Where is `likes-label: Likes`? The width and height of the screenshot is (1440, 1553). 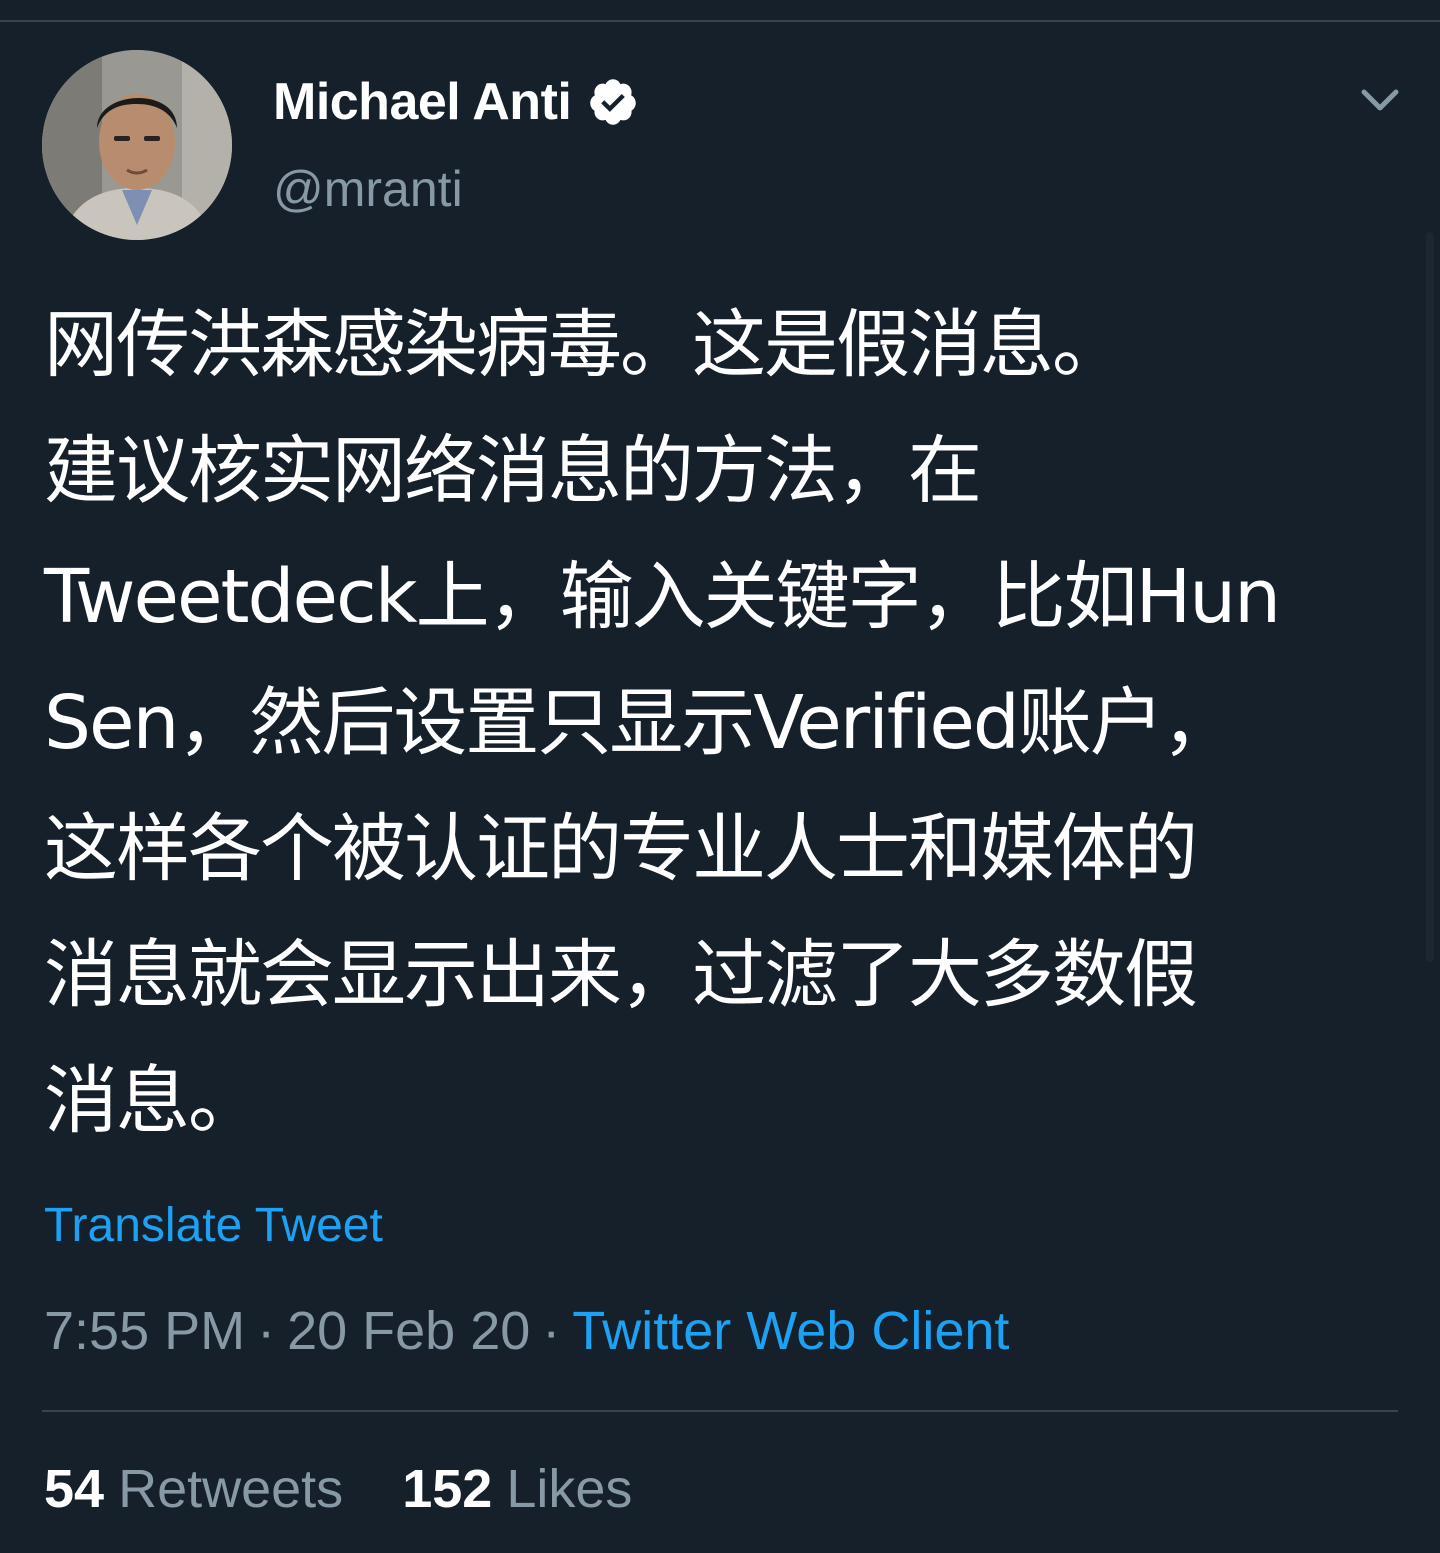
likes-label: Likes is located at coordinates (569, 1489).